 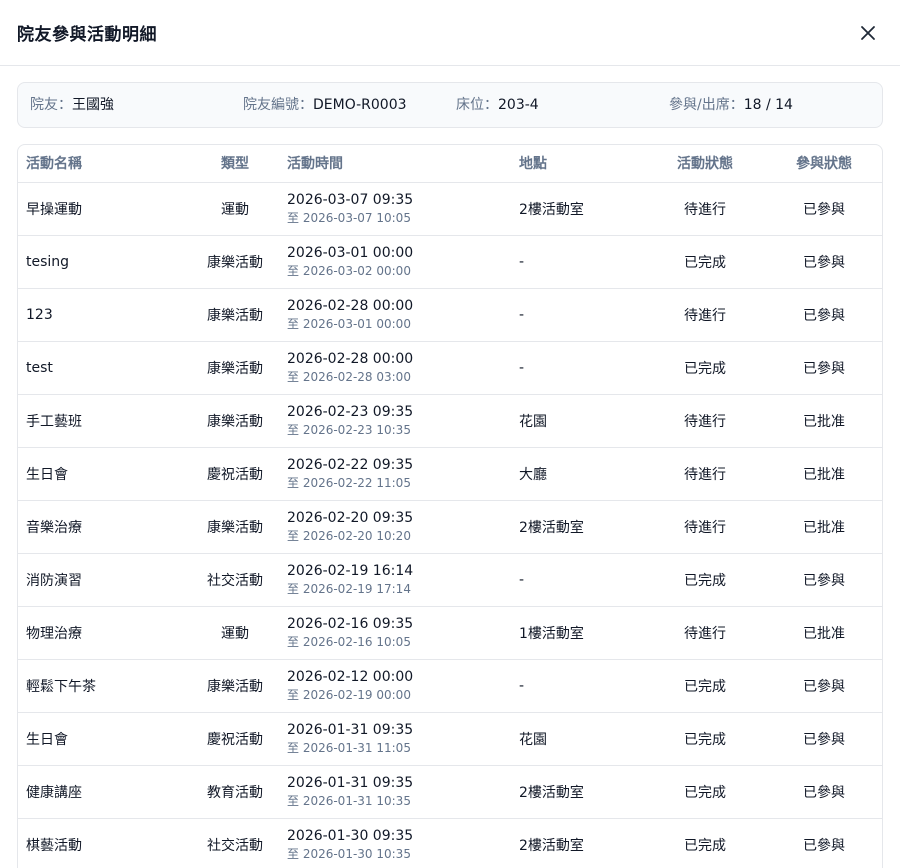 What do you see at coordinates (402, 791) in the screenshot?
I see `activity-time-cell: 2026-01-31 09:35 至 2026-01-31 10:35` at bounding box center [402, 791].